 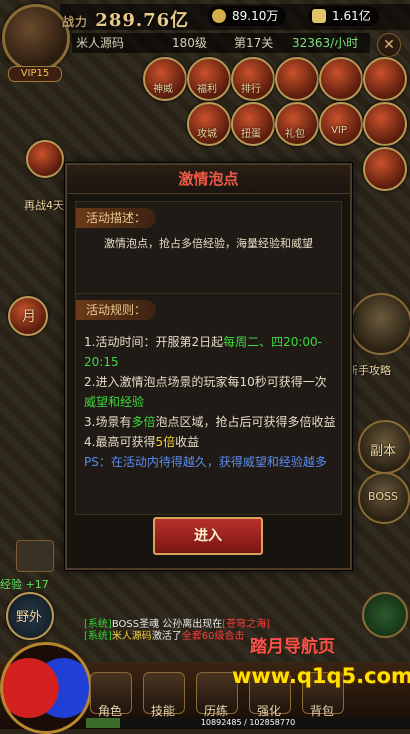 What do you see at coordinates (351, 16) in the screenshot?
I see `ingot-amount: 1.61亿` at bounding box center [351, 16].